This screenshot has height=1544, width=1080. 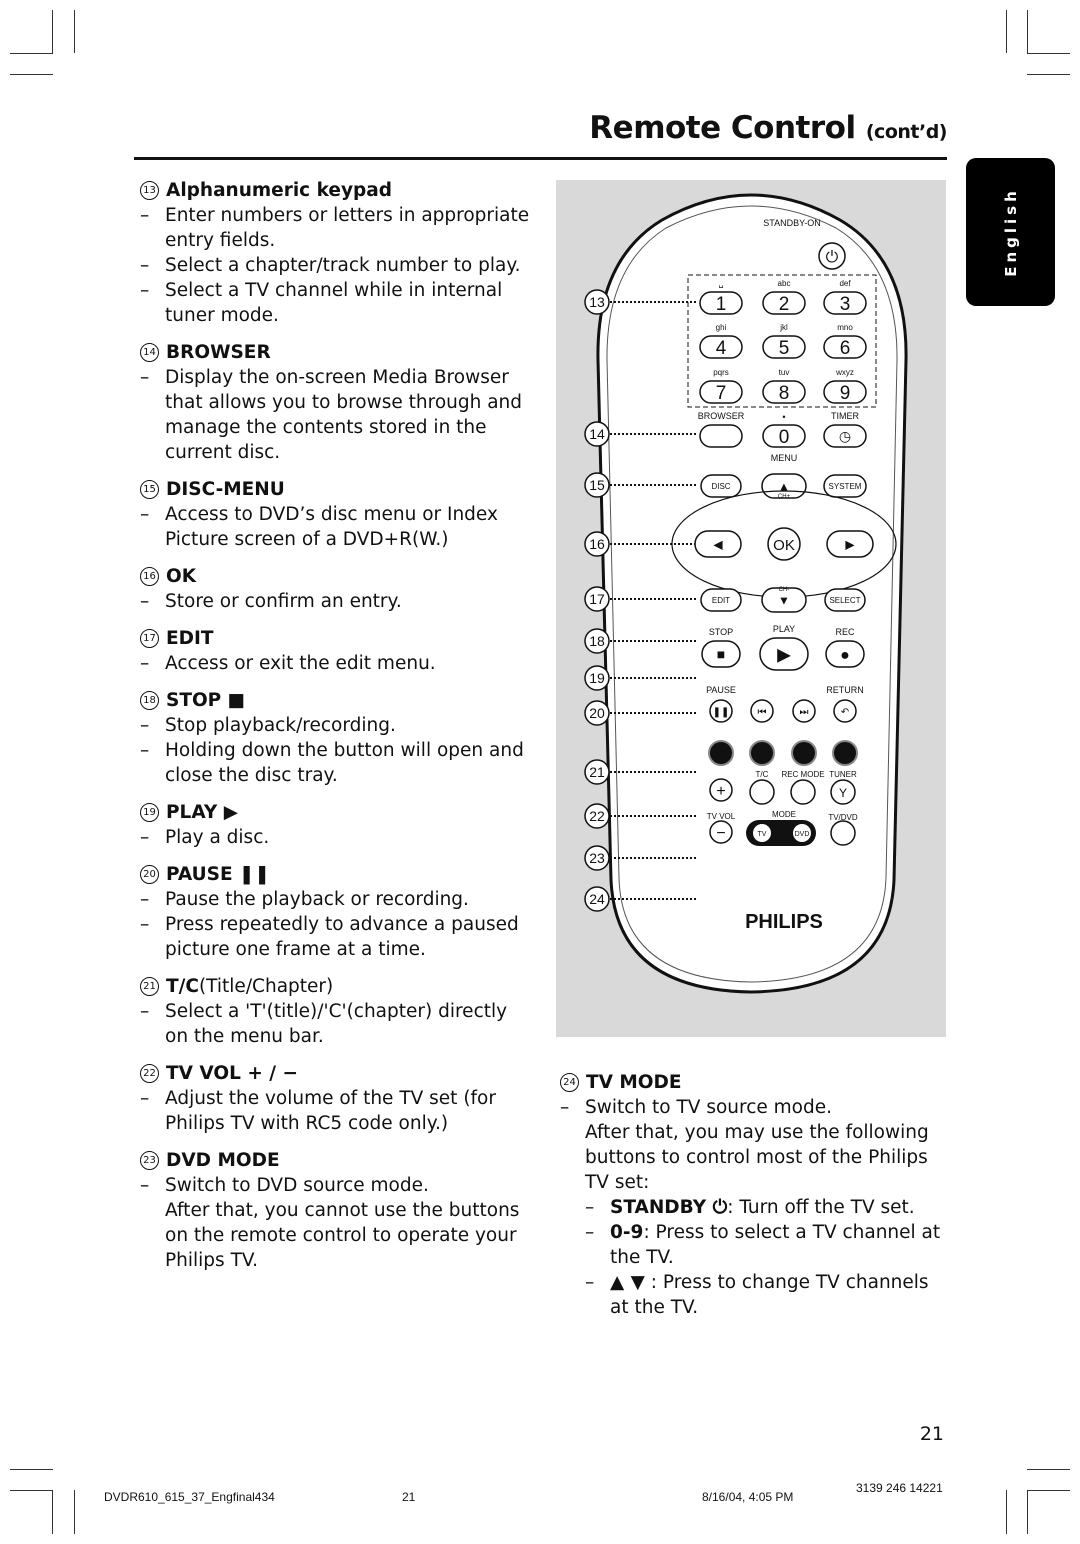 What do you see at coordinates (845, 416) in the screenshot?
I see `timer-label: TIMER` at bounding box center [845, 416].